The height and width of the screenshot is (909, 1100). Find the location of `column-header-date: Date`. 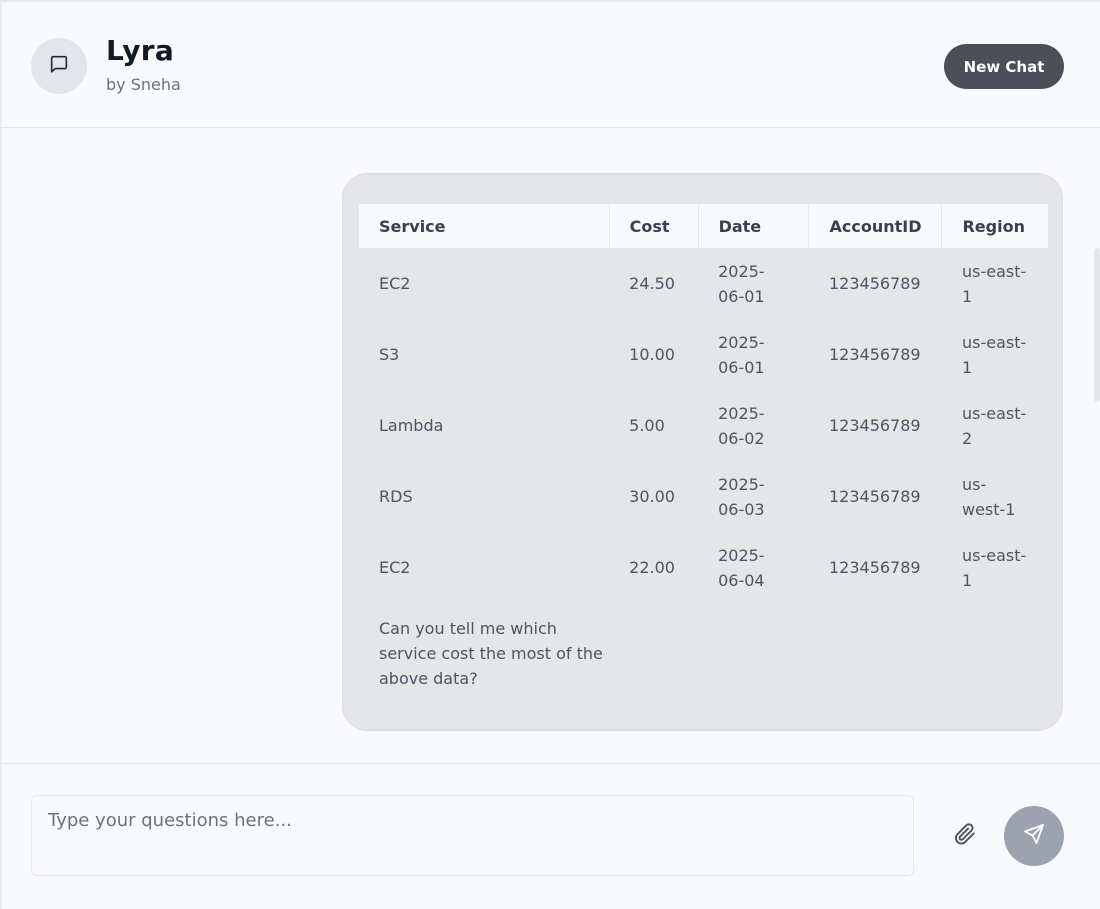

column-header-date: Date is located at coordinates (754, 226).